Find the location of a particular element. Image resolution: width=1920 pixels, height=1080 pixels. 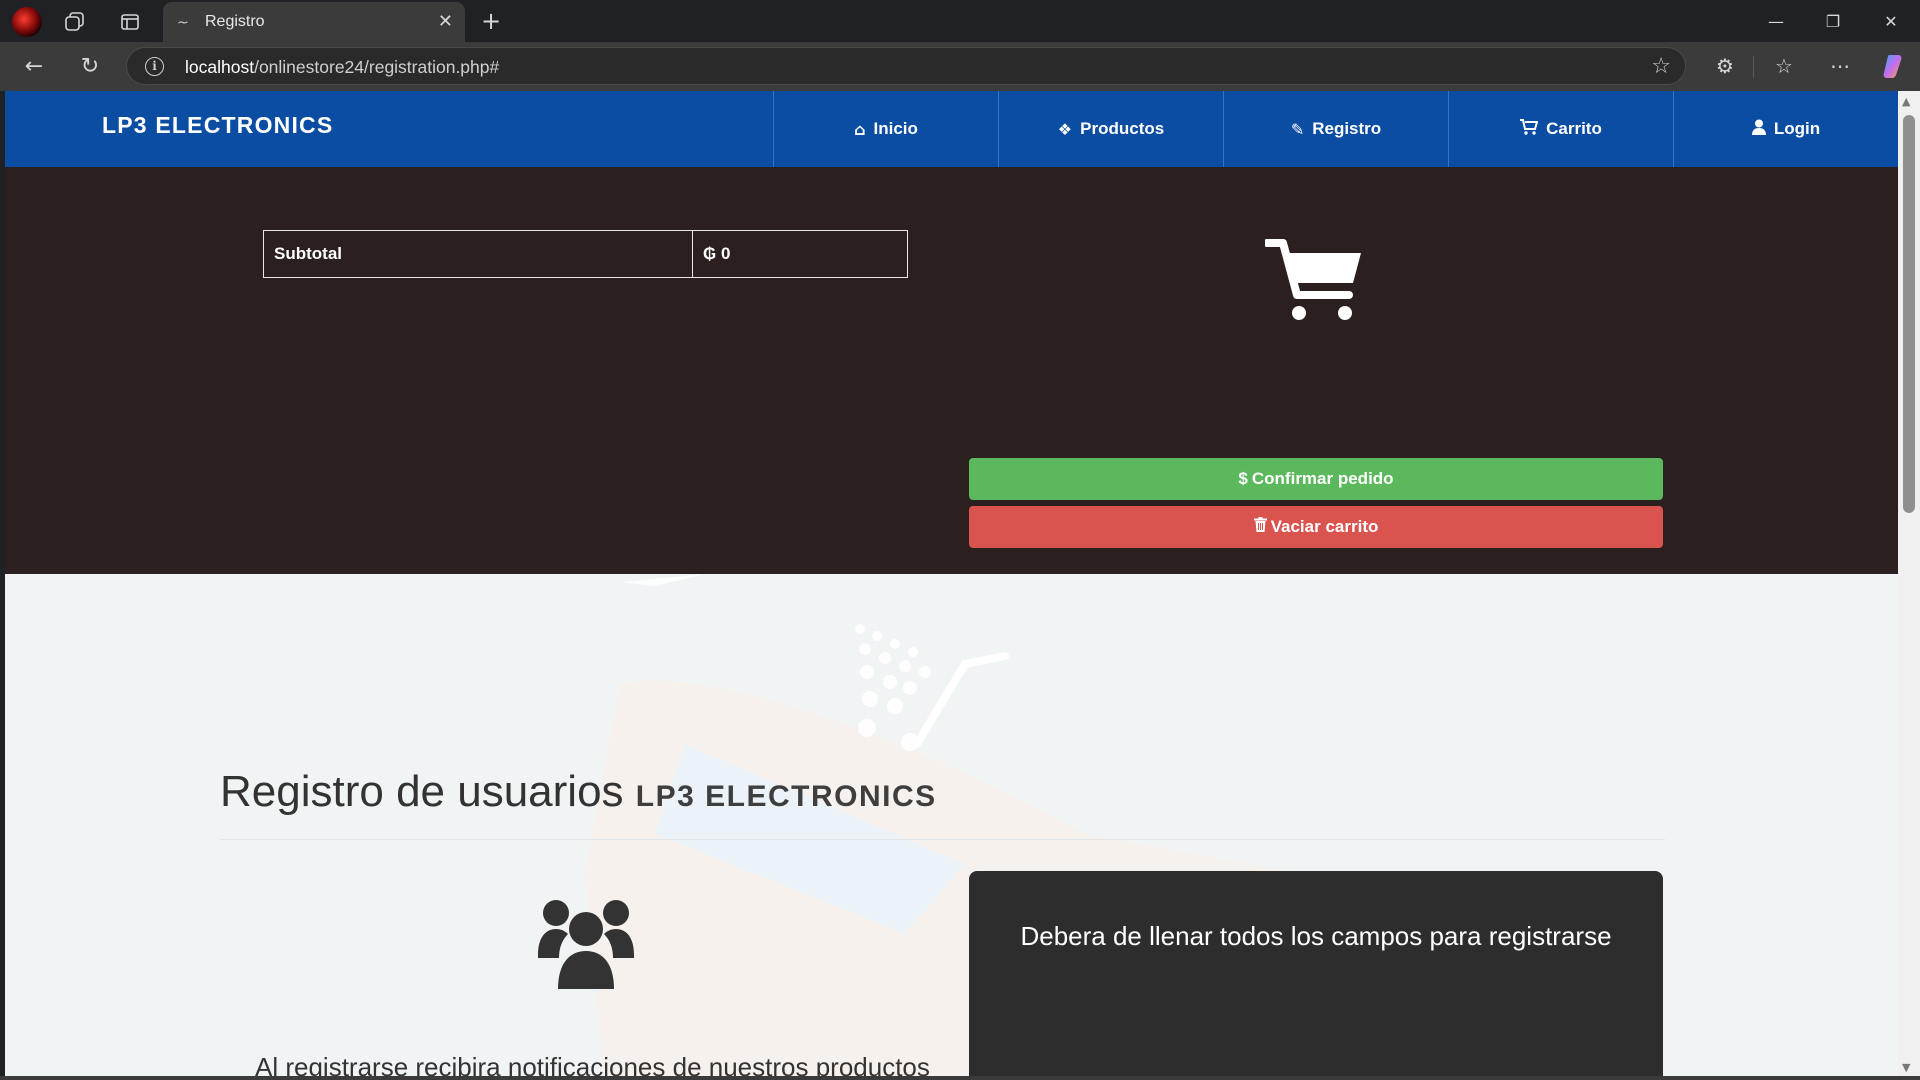

confirm-order-label: Confirmar pedido is located at coordinates (1322, 478).